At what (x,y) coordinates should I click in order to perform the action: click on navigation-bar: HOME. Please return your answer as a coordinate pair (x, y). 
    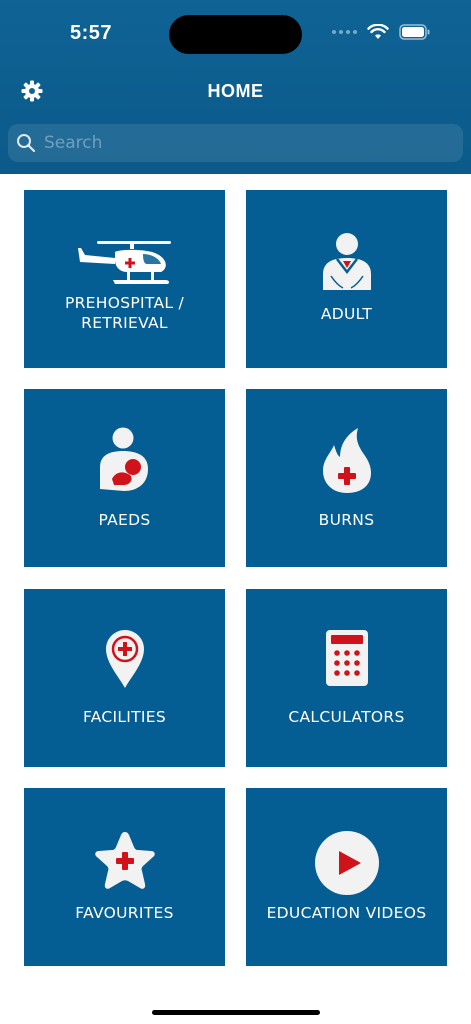
    Looking at the image, I should click on (235, 91).